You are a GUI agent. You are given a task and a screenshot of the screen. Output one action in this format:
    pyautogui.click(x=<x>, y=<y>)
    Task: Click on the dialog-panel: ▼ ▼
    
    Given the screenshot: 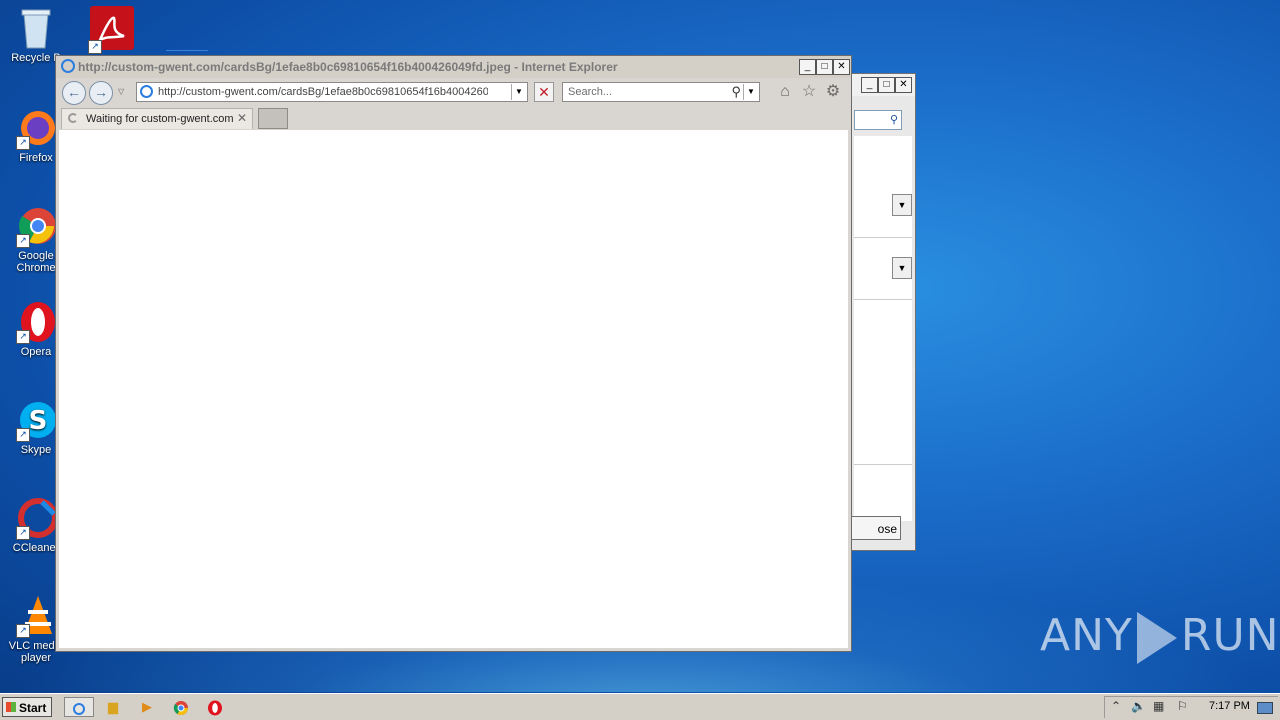 What is the action you would take?
    pyautogui.click(x=883, y=328)
    